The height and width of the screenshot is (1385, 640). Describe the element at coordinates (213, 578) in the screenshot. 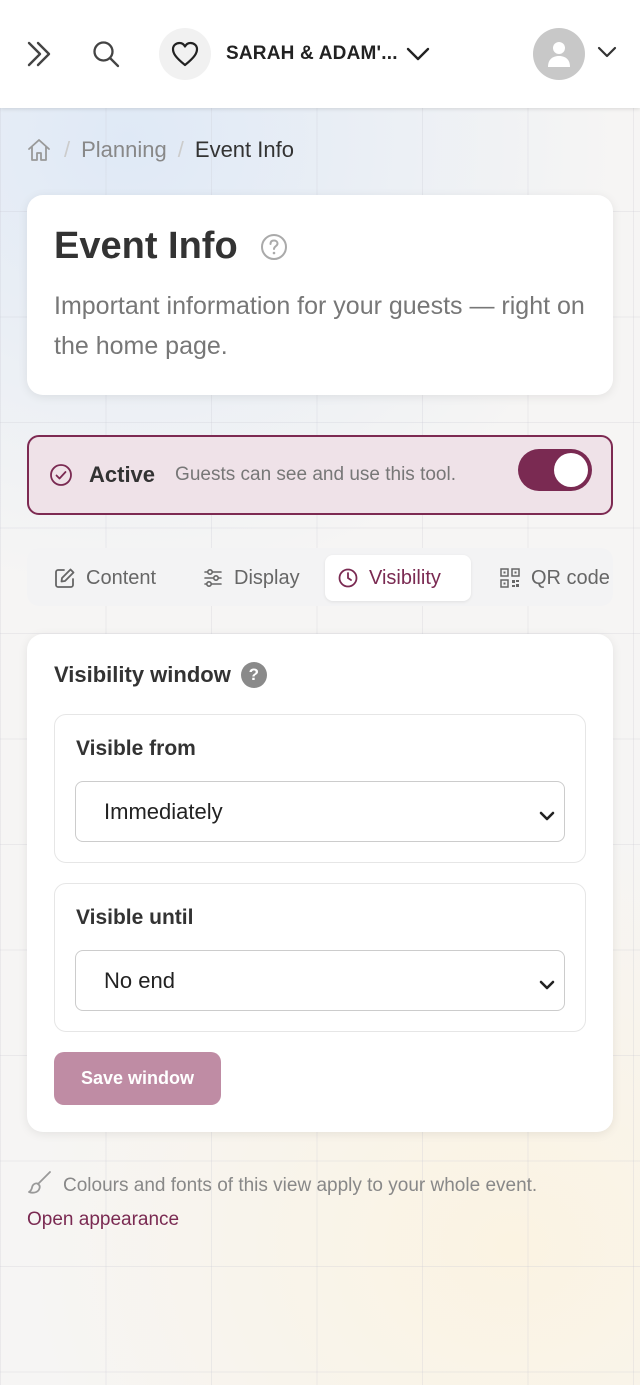

I see `sliders-icon` at that location.